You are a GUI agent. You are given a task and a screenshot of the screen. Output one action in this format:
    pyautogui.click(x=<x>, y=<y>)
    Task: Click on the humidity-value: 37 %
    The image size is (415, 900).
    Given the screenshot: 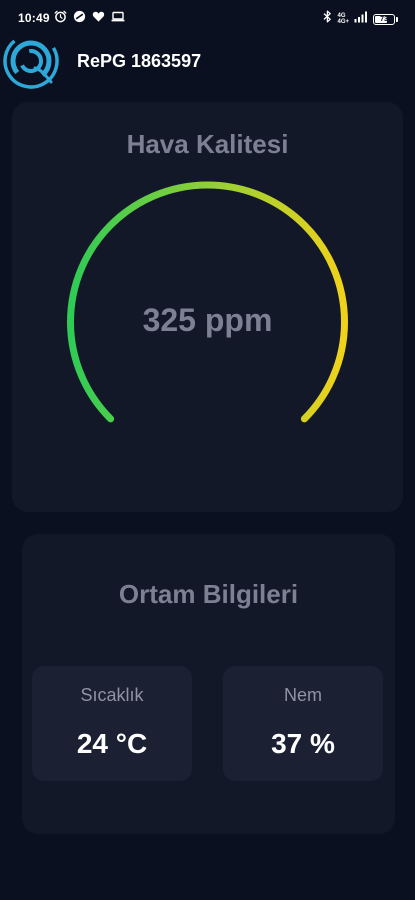 What is the action you would take?
    pyautogui.click(x=303, y=743)
    